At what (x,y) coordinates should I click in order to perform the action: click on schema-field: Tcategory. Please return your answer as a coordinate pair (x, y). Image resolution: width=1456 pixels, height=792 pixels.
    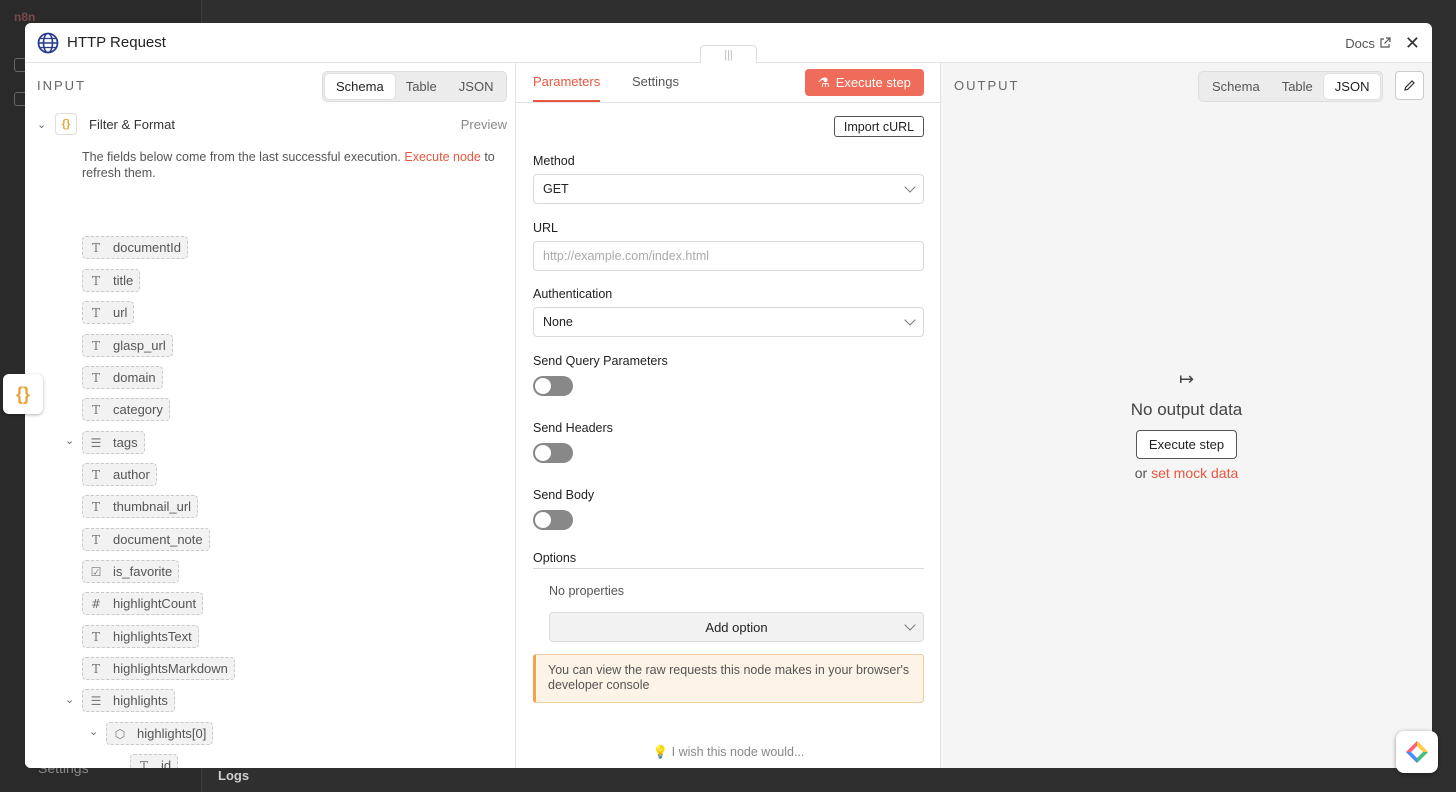
    Looking at the image, I should click on (126, 409).